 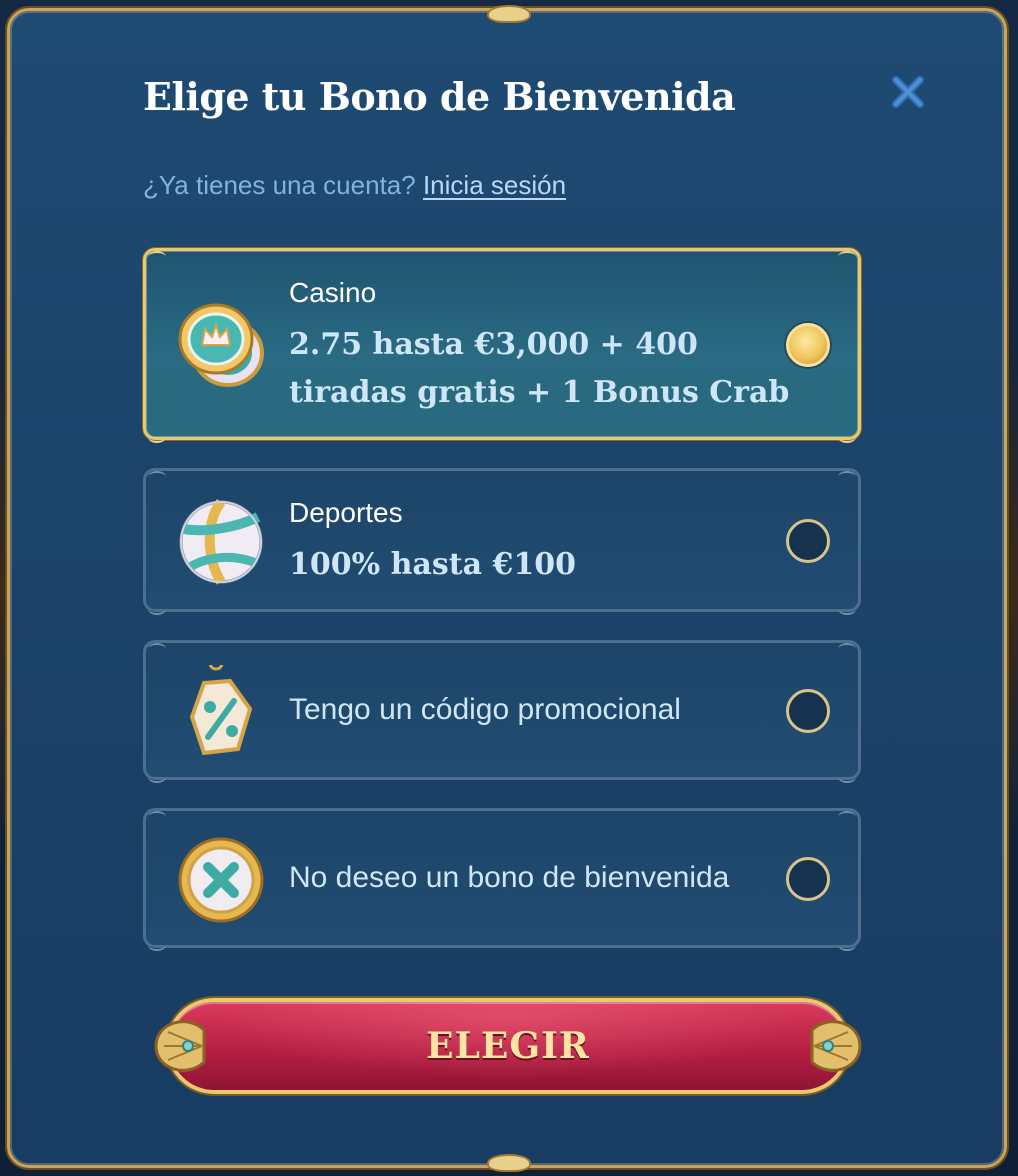 What do you see at coordinates (221, 710) in the screenshot?
I see `promo-tag-icon` at bounding box center [221, 710].